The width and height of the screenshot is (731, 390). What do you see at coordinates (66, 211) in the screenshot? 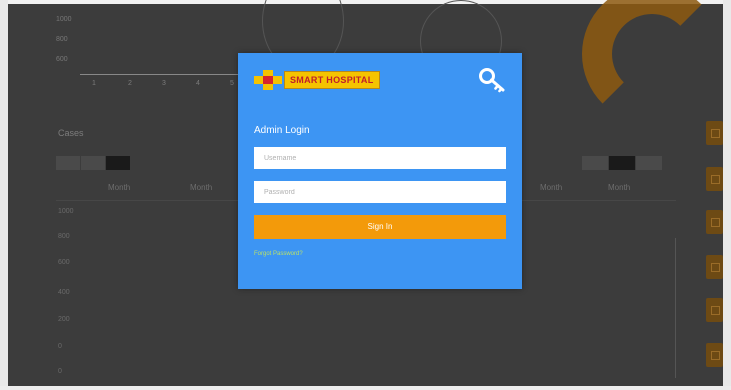
I see `row-label: 1000` at bounding box center [66, 211].